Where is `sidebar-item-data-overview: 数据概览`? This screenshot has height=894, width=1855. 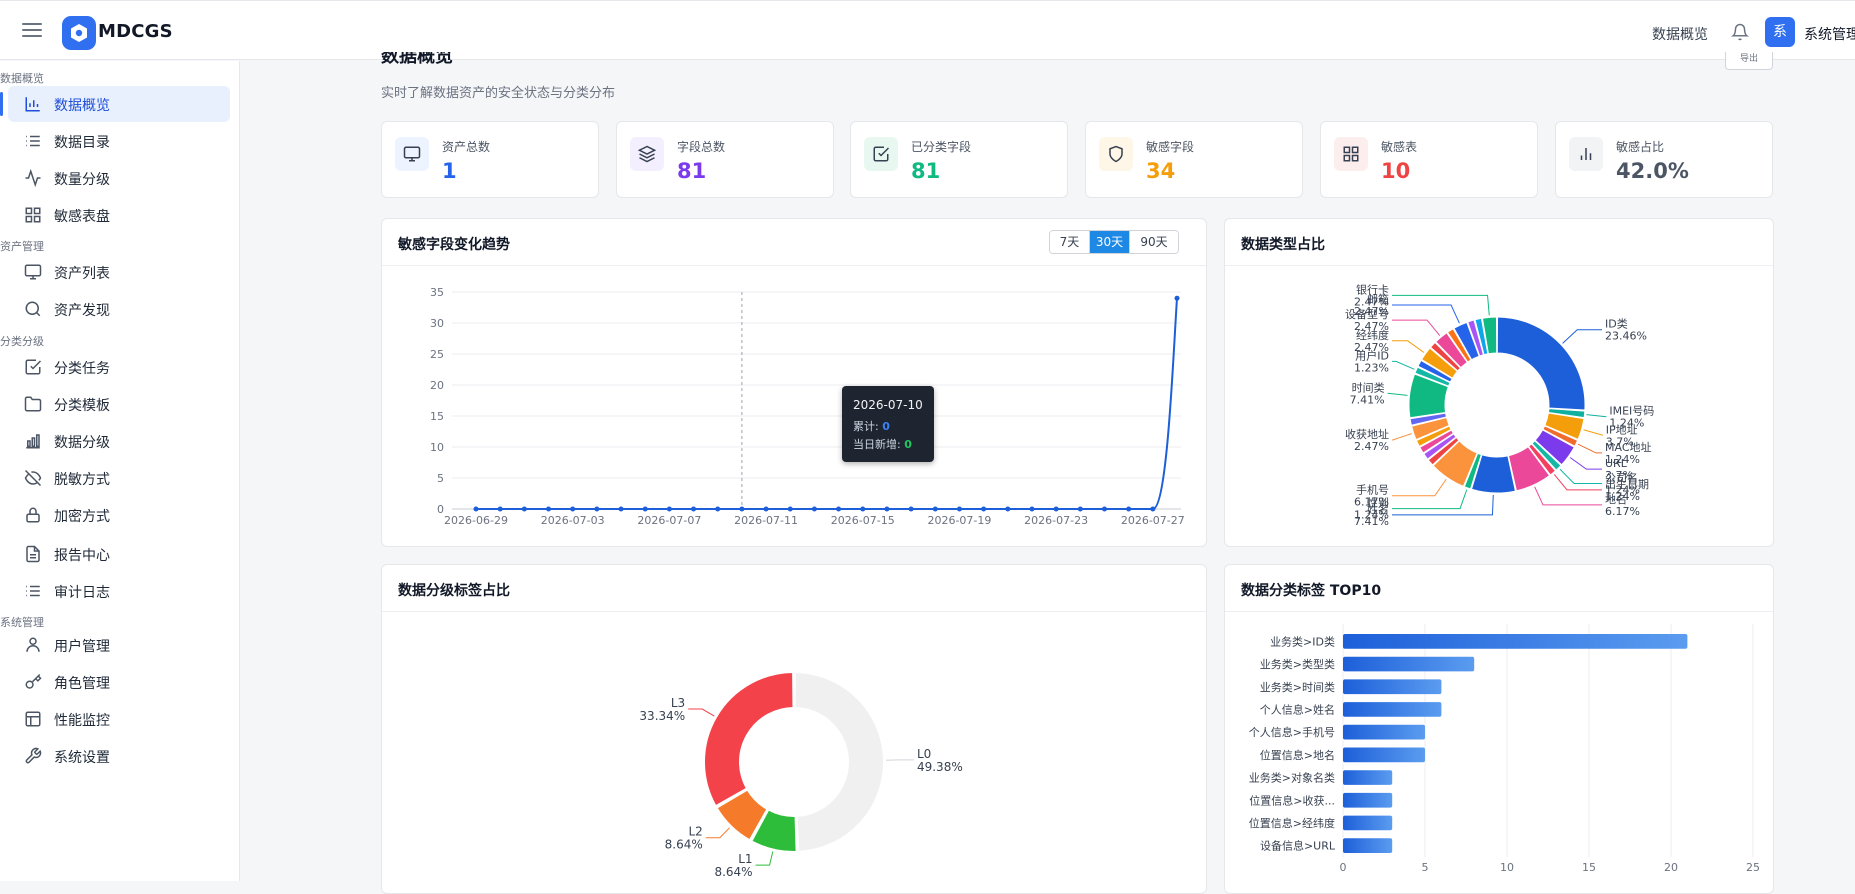 sidebar-item-data-overview: 数据概览 is located at coordinates (119, 104).